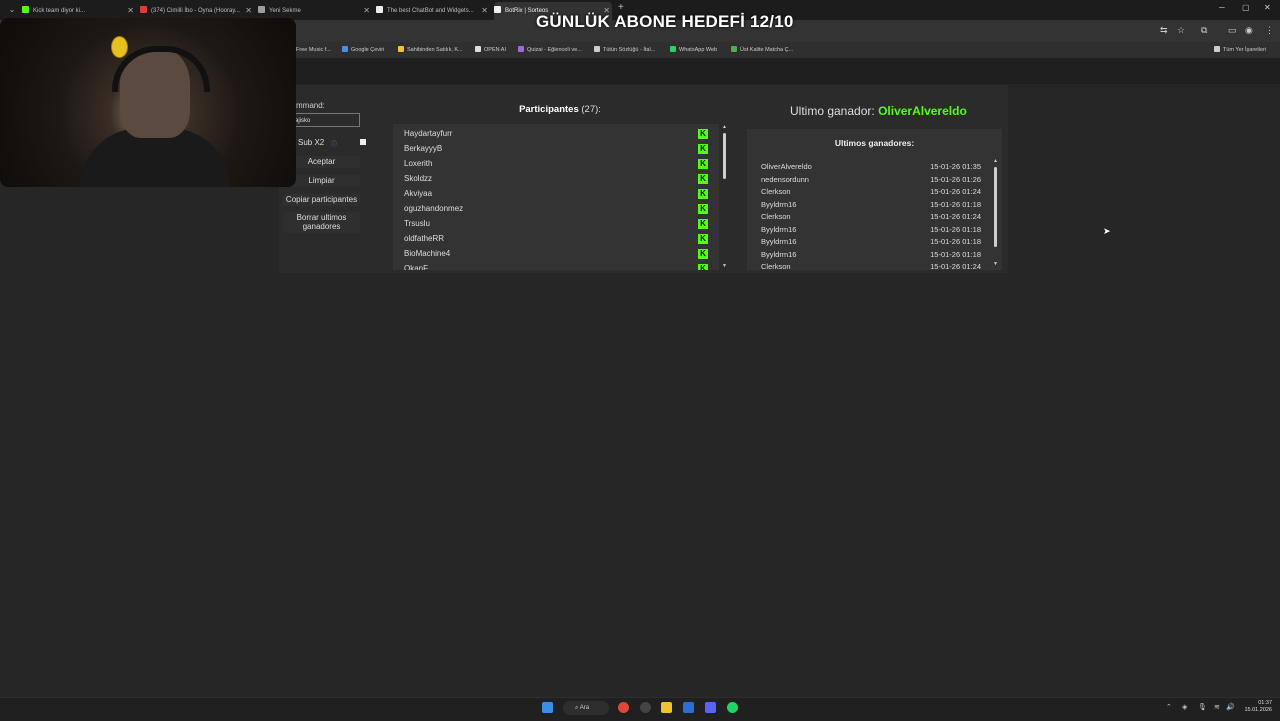 The image size is (1280, 721). What do you see at coordinates (1202, 707) in the screenshot?
I see `mic-icon: 🎙` at bounding box center [1202, 707].